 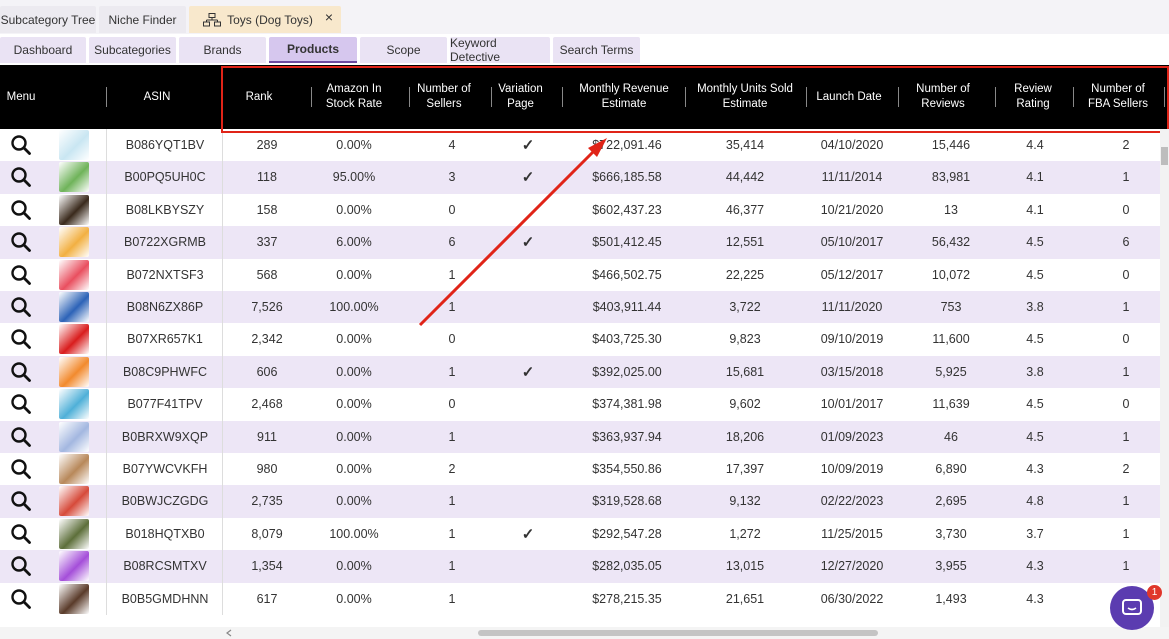 What do you see at coordinates (329, 17) in the screenshot?
I see `close-icon: ×` at bounding box center [329, 17].